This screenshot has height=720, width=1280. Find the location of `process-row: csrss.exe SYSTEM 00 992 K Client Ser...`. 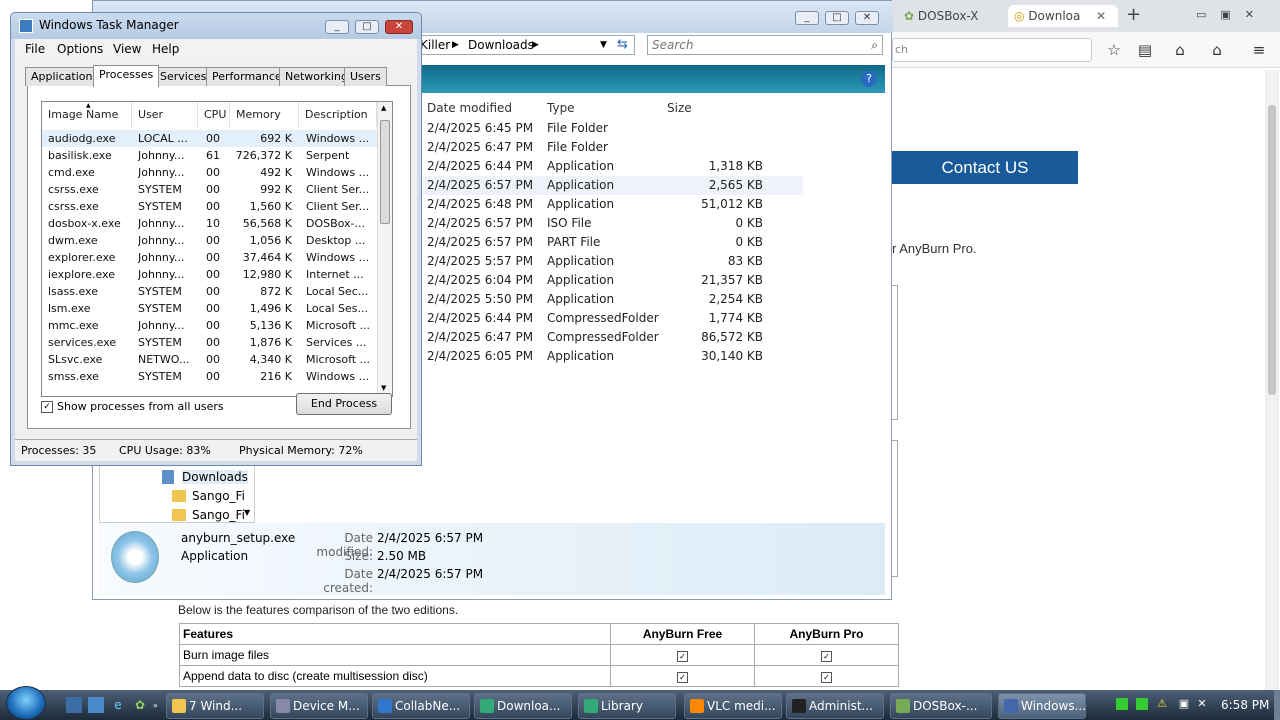

process-row: csrss.exe SYSTEM 00 992 K Client Ser... is located at coordinates (209, 189).